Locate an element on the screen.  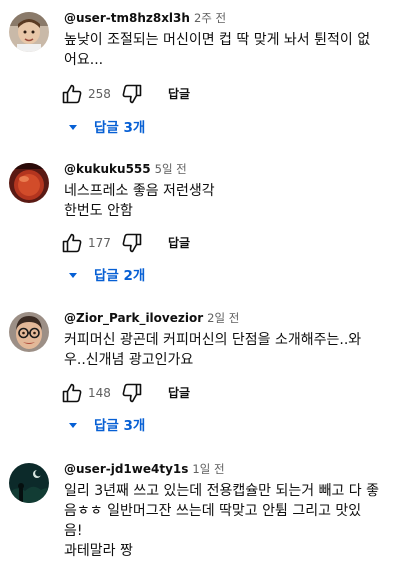
comment-line: 음ㅎㅎ 일반머그잔 쓰는데 딱맞고 안튐 그리고 맛있 is located at coordinates (213, 511).